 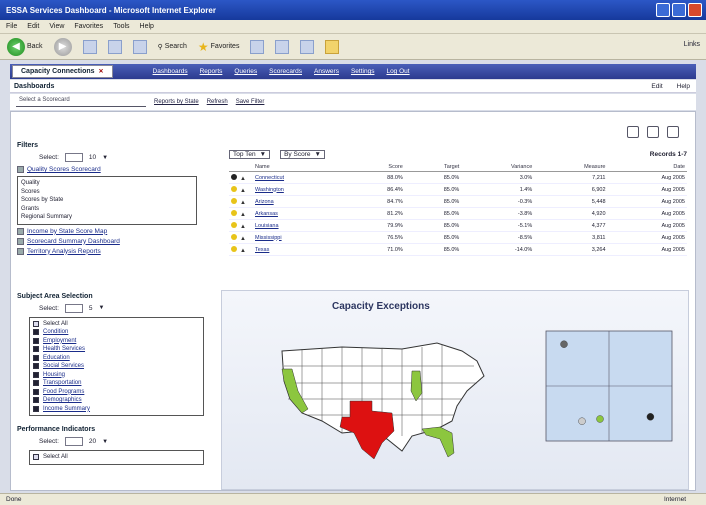 What do you see at coordinates (285, 71) in the screenshot?
I see `nav-link-scorecards: Scorecards` at bounding box center [285, 71].